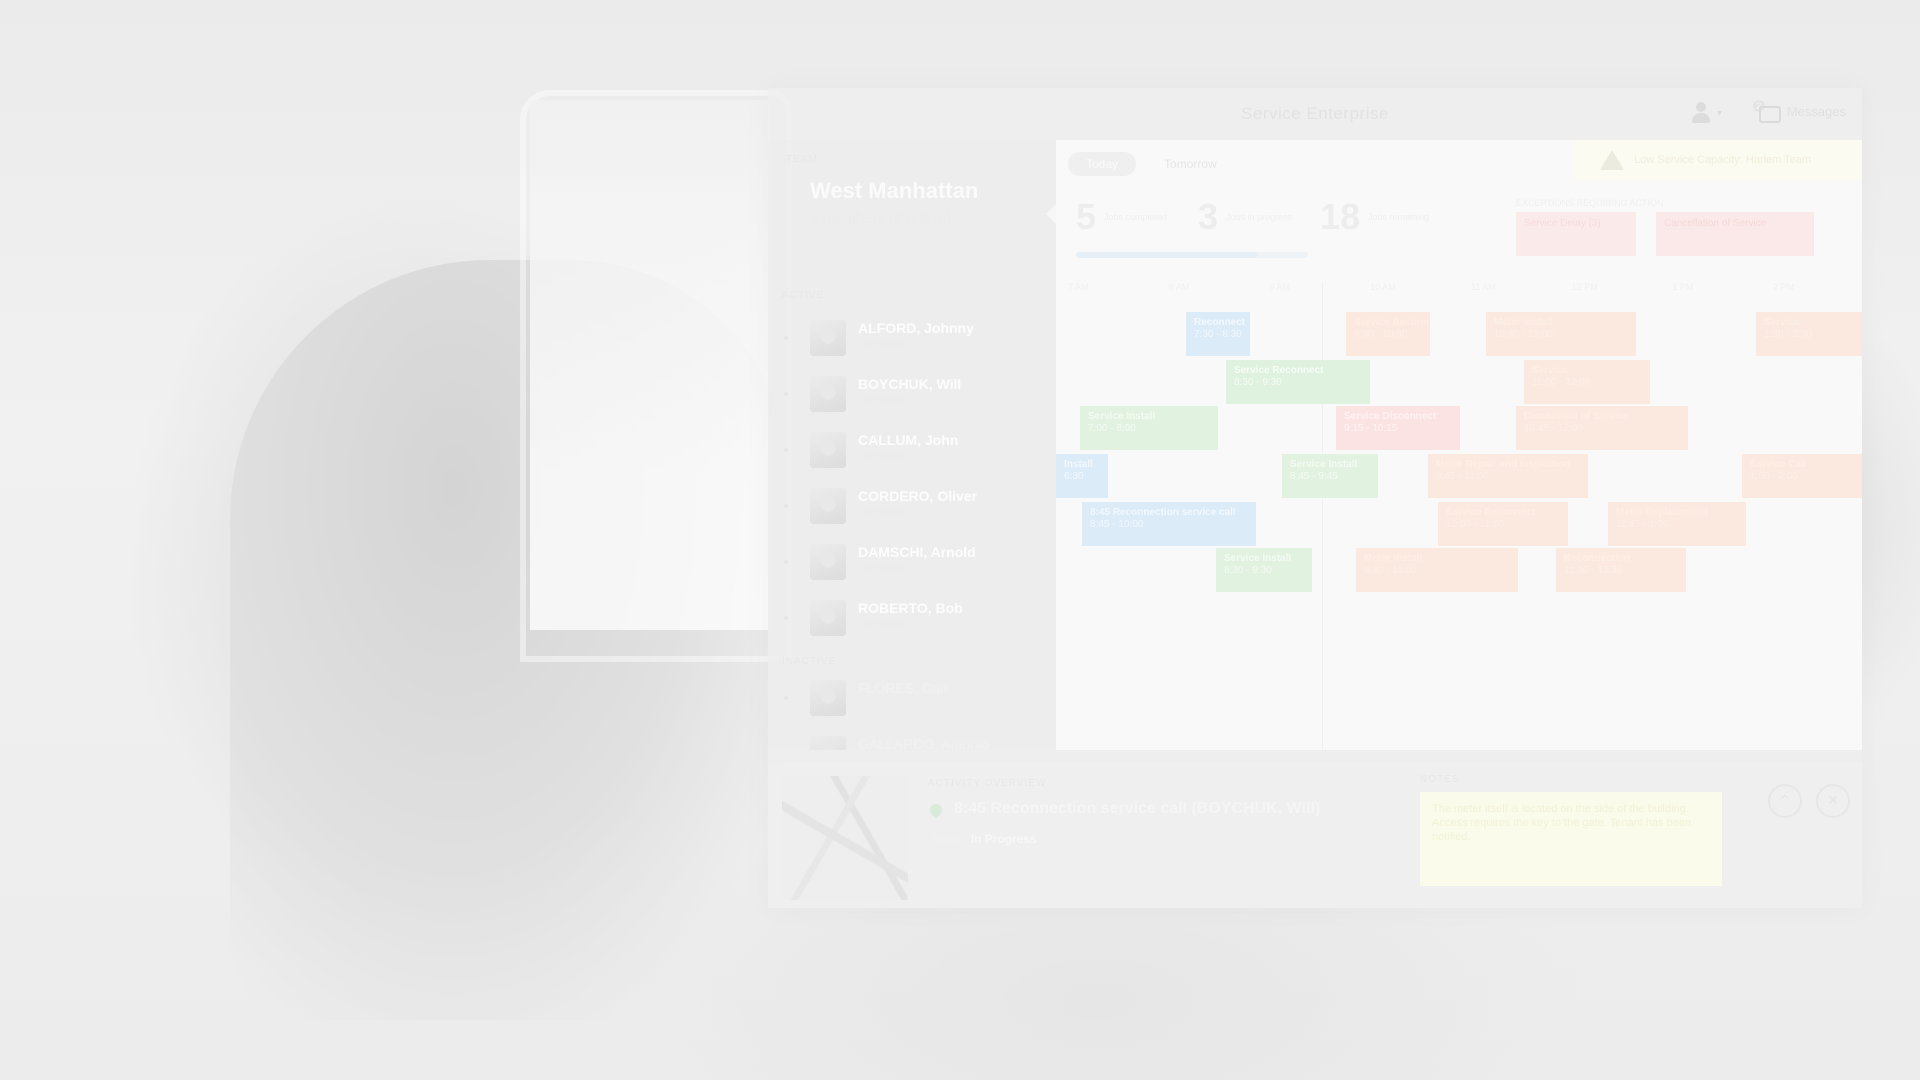  I want to click on member-name: GALLARDO, Antonio, so click(923, 743).